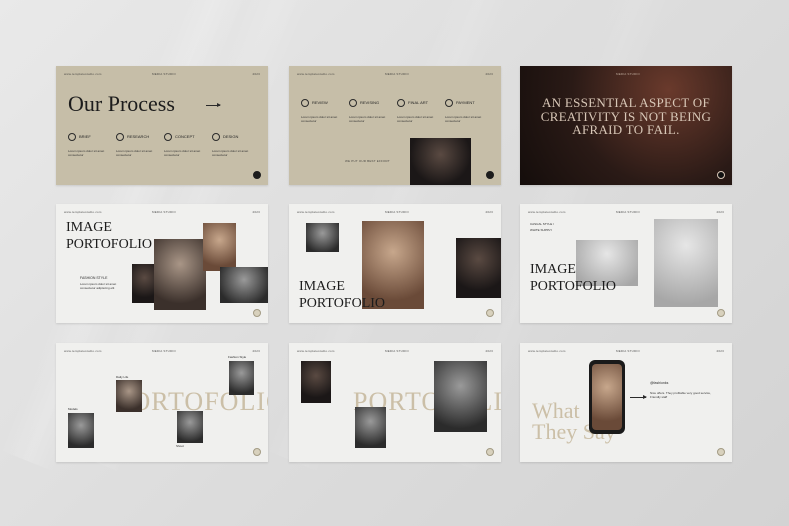  What do you see at coordinates (73, 409) in the screenshot?
I see `label: Models` at bounding box center [73, 409].